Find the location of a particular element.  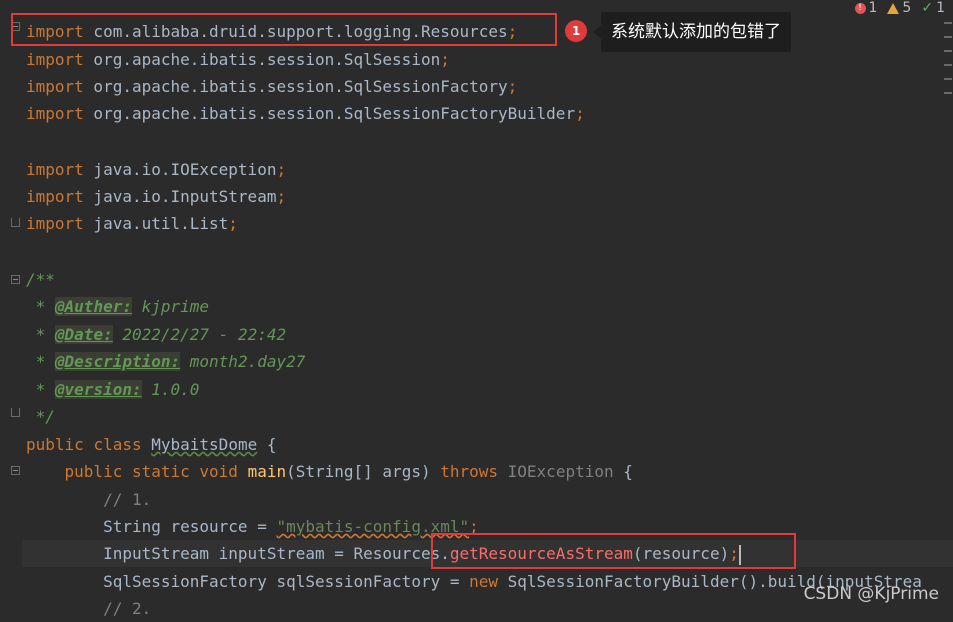

fold-end-imports is located at coordinates (15, 222).